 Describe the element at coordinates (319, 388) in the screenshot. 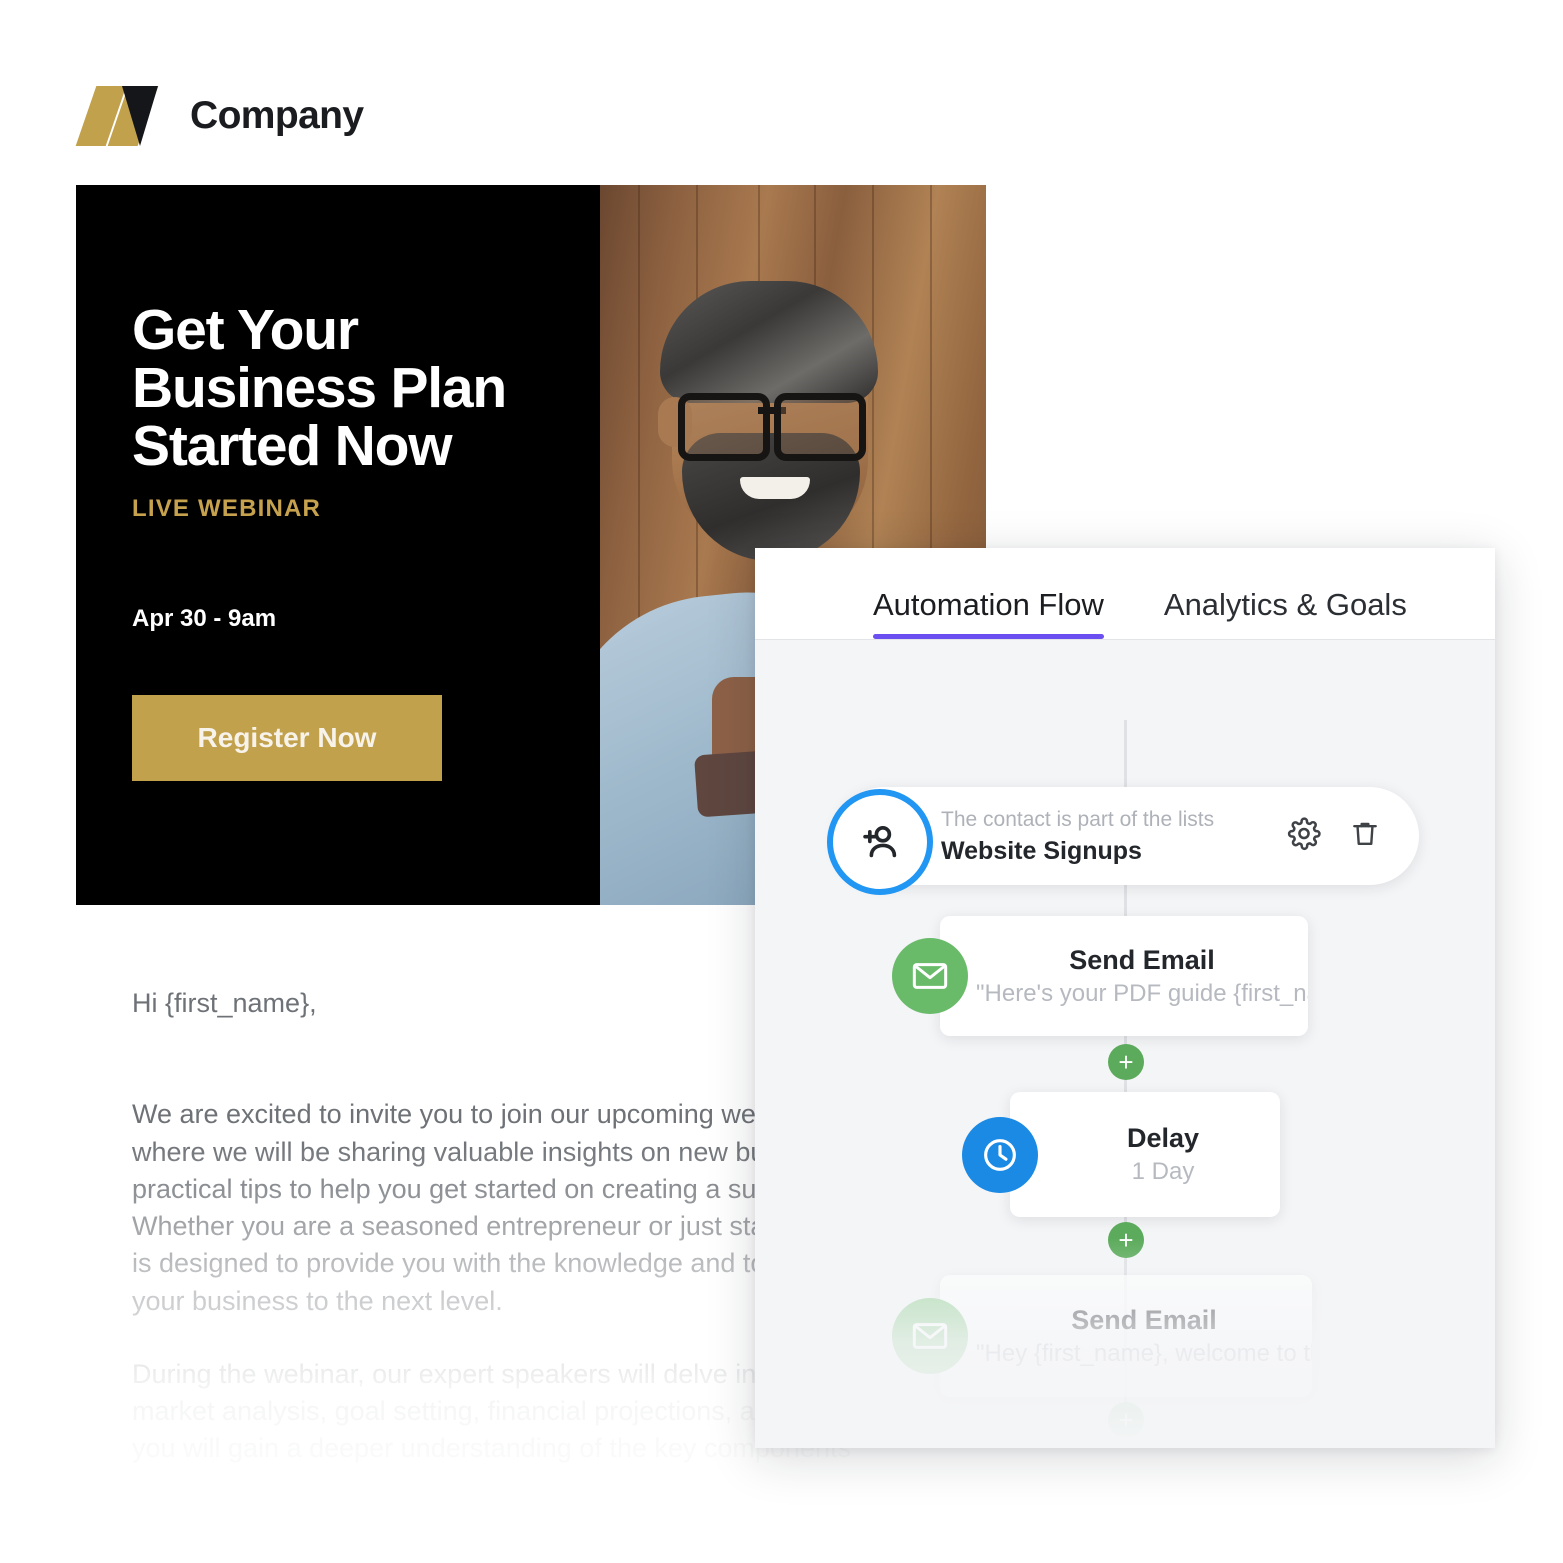

I see `hero-heading: Get Your Business Plan Started Now` at that location.